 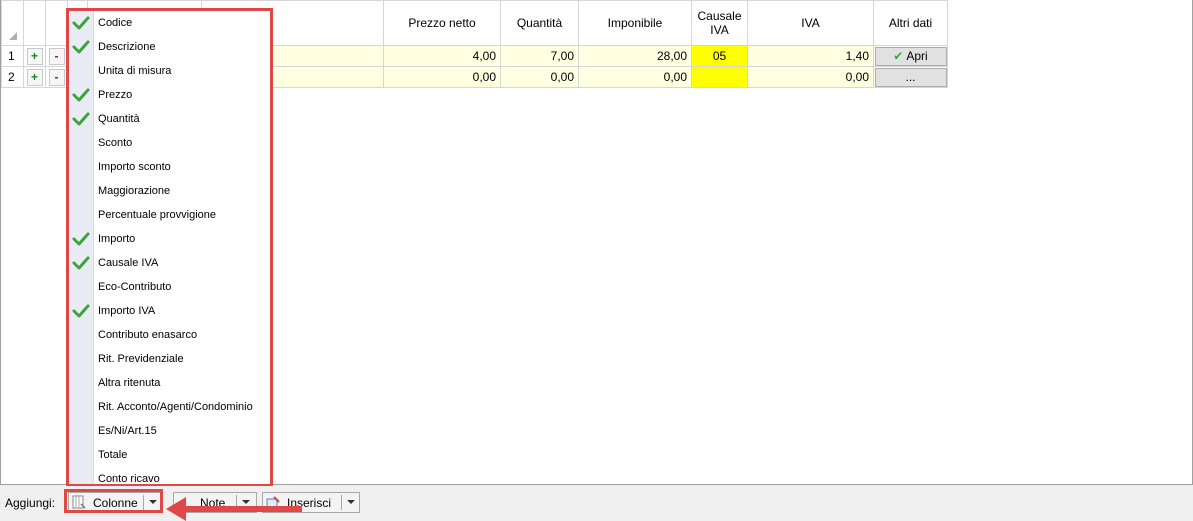 What do you see at coordinates (119, 119) in the screenshot?
I see `menu-item-label: Quantità` at bounding box center [119, 119].